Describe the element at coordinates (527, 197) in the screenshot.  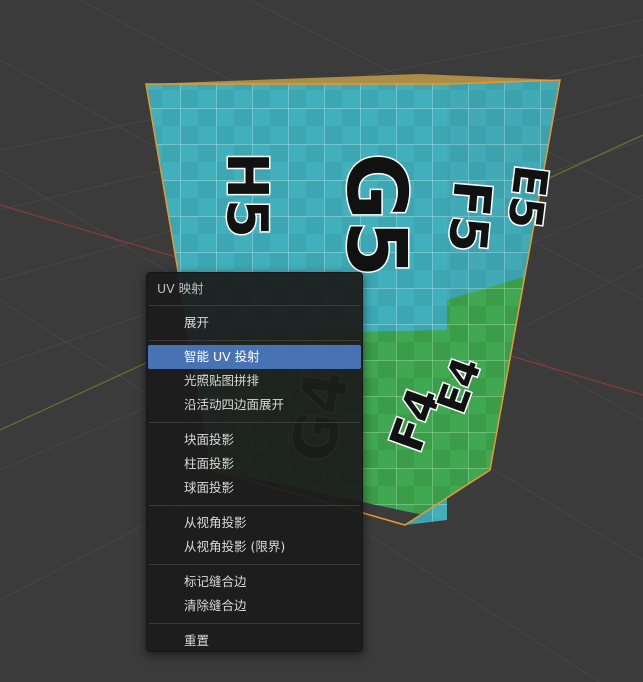
I see `face-label-e5: E5` at that location.